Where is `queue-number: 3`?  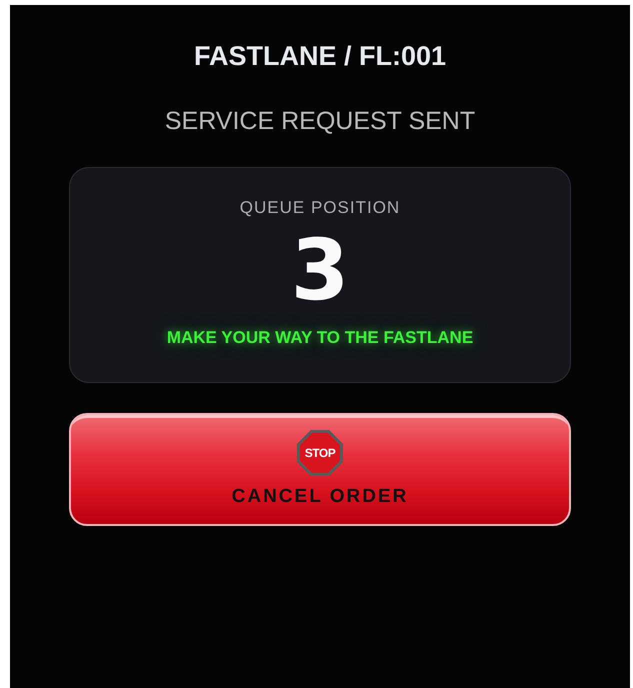 queue-number: 3 is located at coordinates (320, 270).